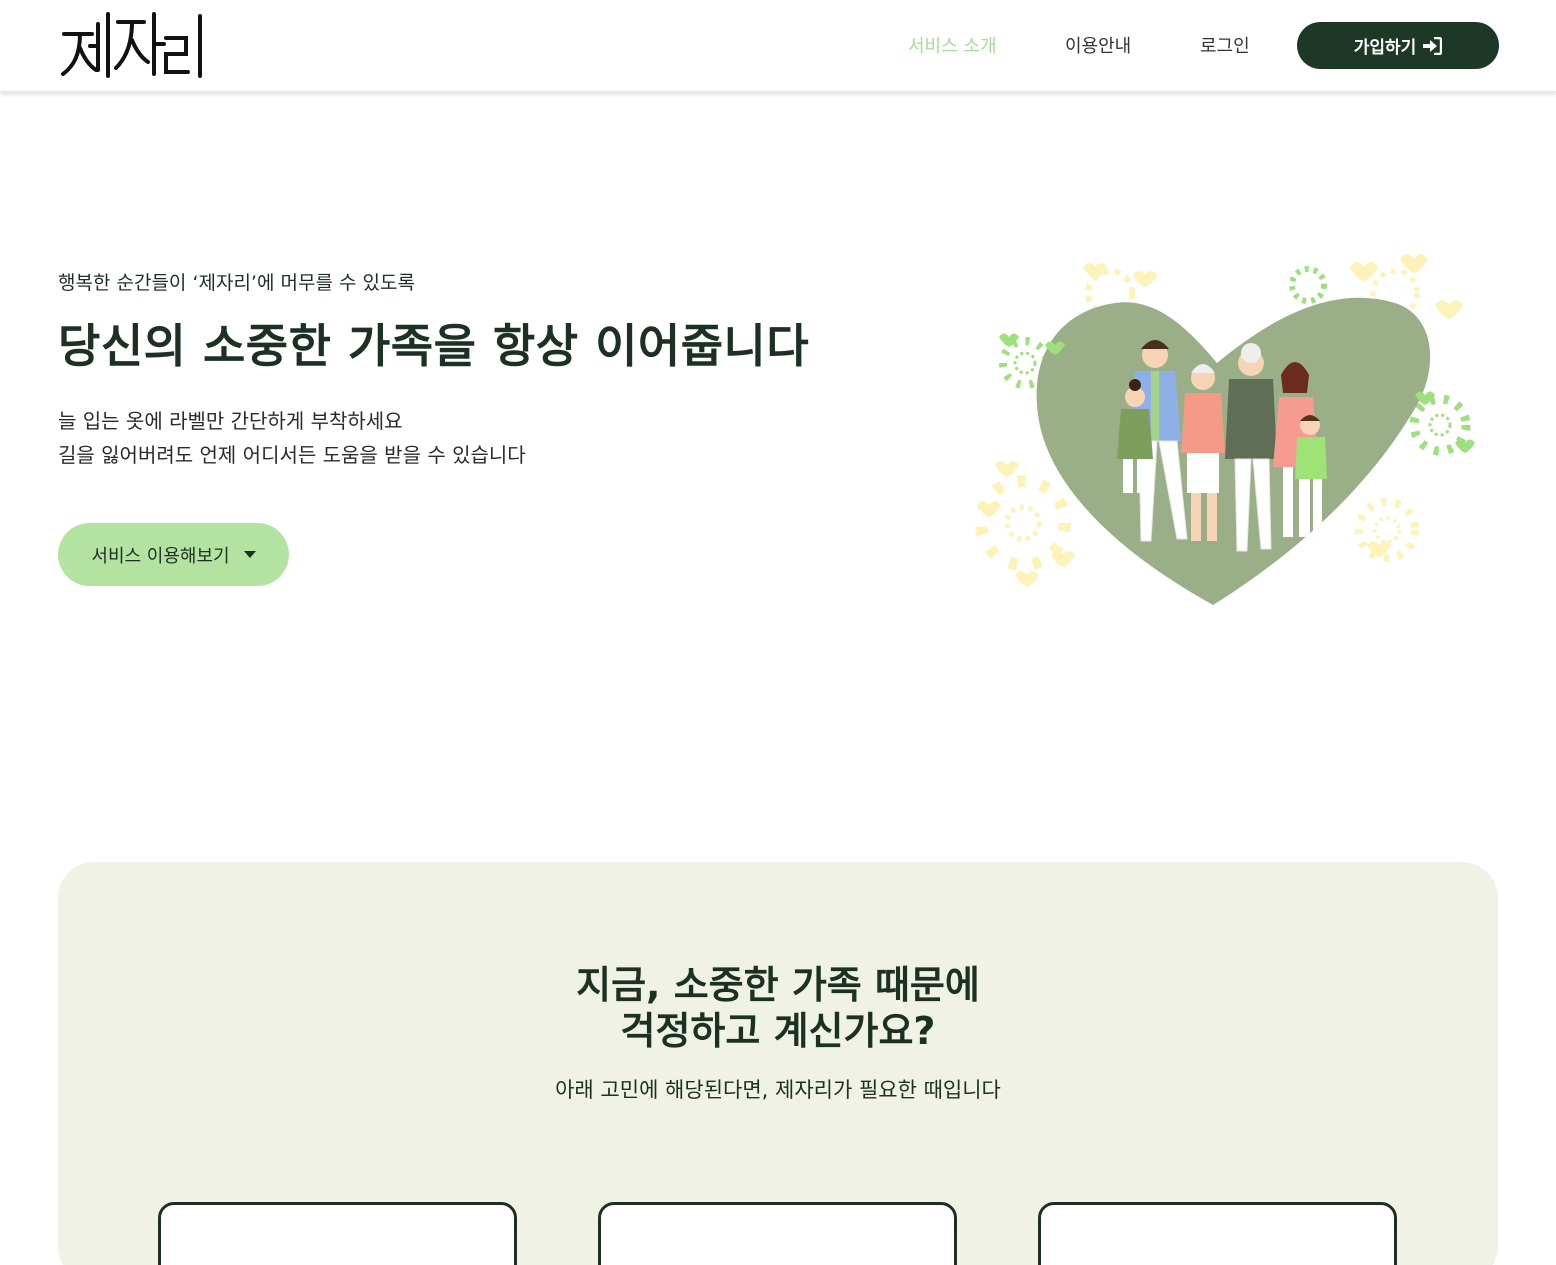 The width and height of the screenshot is (1556, 1265). Describe the element at coordinates (230, 421) in the screenshot. I see `hero-desc-line-1: 늘 입는 옷에 라벨만 간단하게 부착하세요` at that location.